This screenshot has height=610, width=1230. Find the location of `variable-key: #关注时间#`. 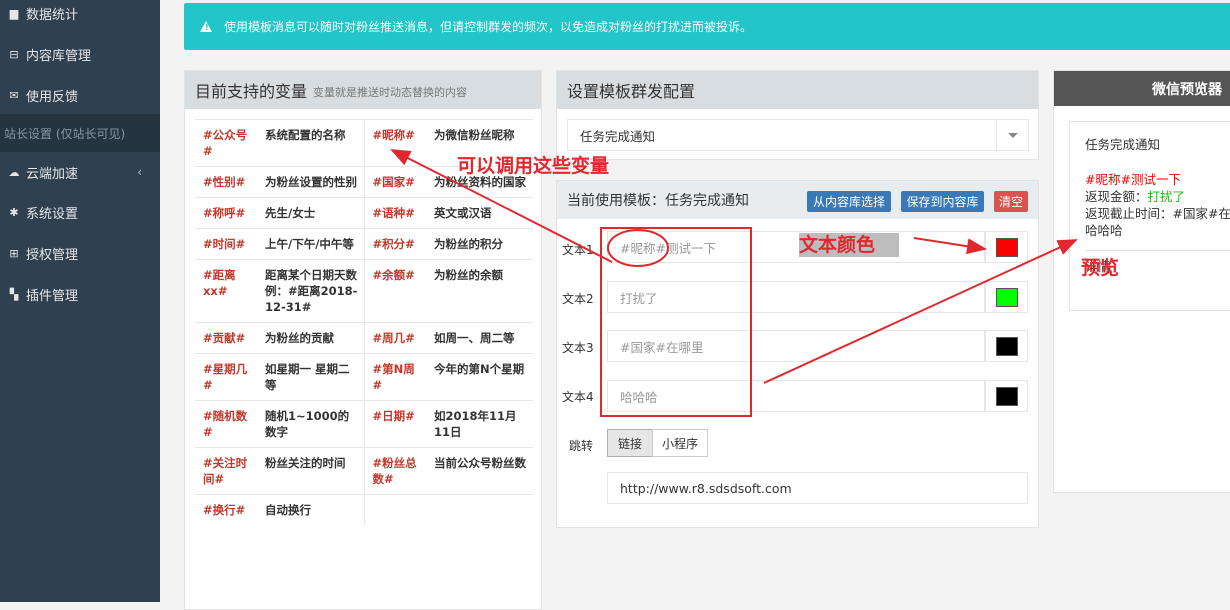

variable-key: #关注时间# is located at coordinates (227, 471).